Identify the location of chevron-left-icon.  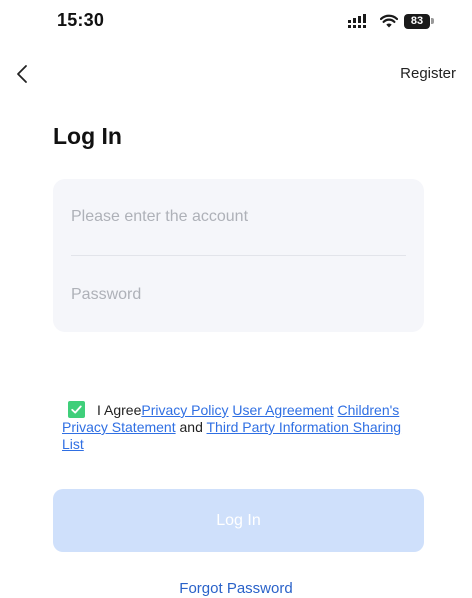
(22, 74).